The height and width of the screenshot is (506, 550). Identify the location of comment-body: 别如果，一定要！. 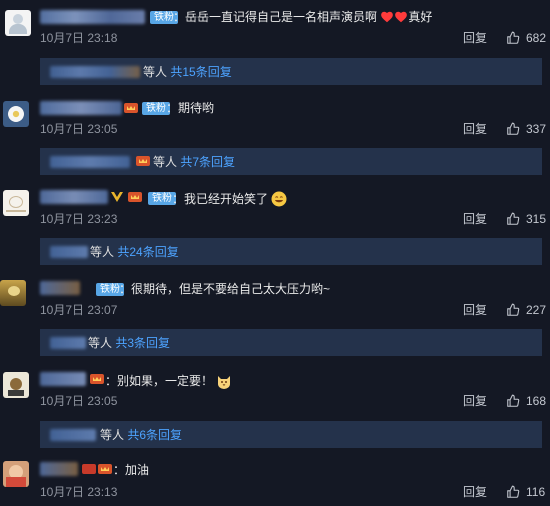
(165, 381).